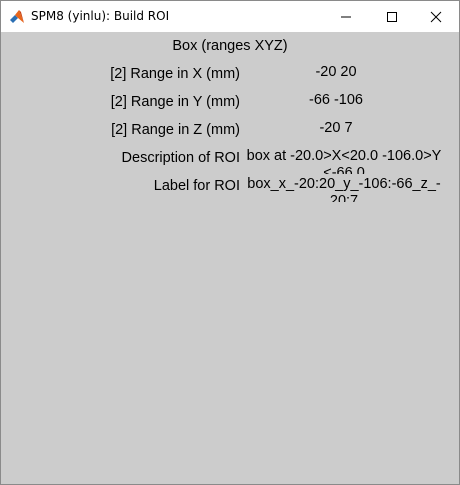  I want to click on maximize-button, so click(392, 16).